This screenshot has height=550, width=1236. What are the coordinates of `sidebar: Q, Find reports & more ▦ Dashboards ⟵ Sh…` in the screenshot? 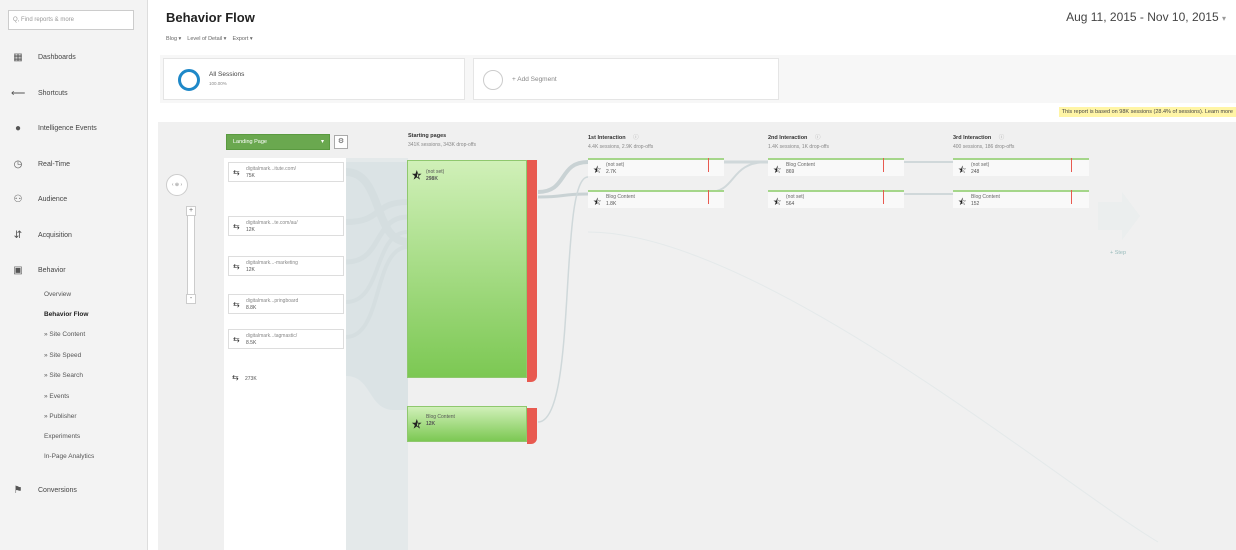 It's located at (74, 275).